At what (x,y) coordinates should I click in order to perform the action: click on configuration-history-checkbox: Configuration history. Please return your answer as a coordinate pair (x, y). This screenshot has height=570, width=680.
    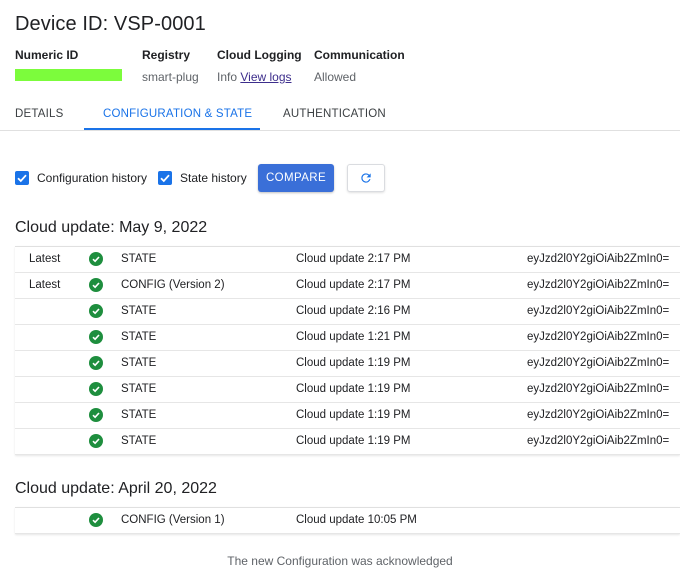
    Looking at the image, I should click on (81, 178).